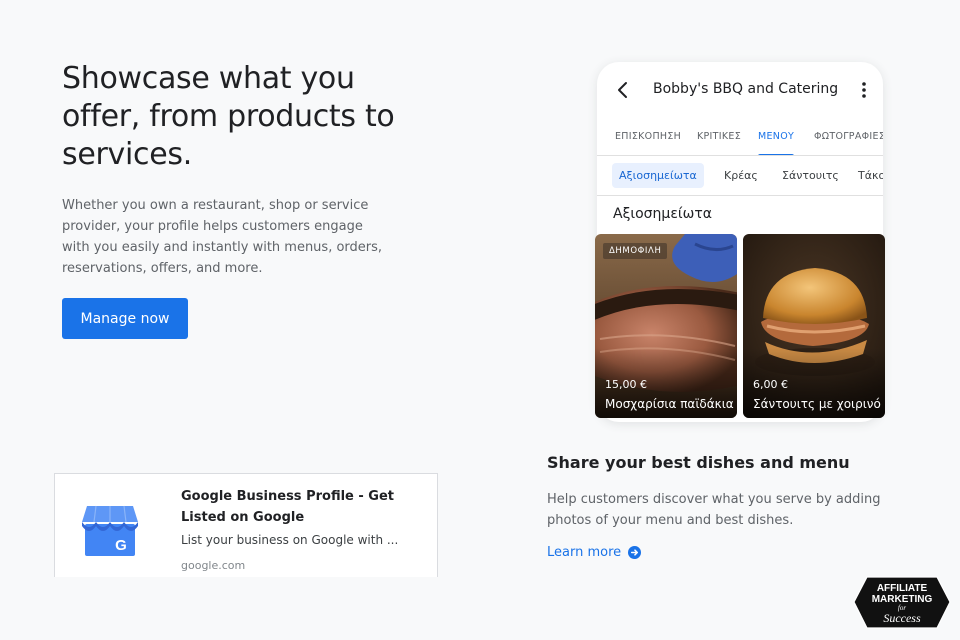 Image resolution: width=960 pixels, height=640 pixels. What do you see at coordinates (864, 90) in the screenshot?
I see `more-vert-icon` at bounding box center [864, 90].